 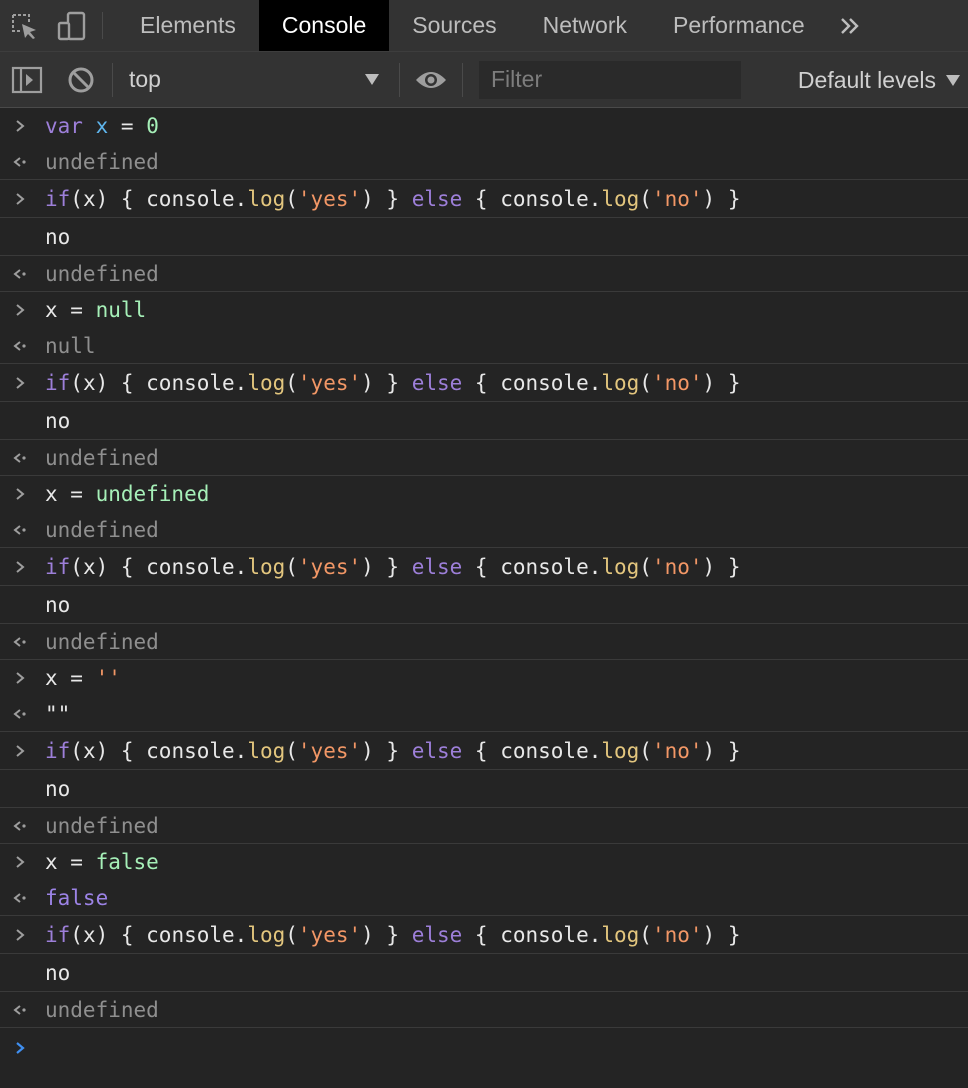 I want to click on code-token: (x) { console., so click(x=159, y=751).